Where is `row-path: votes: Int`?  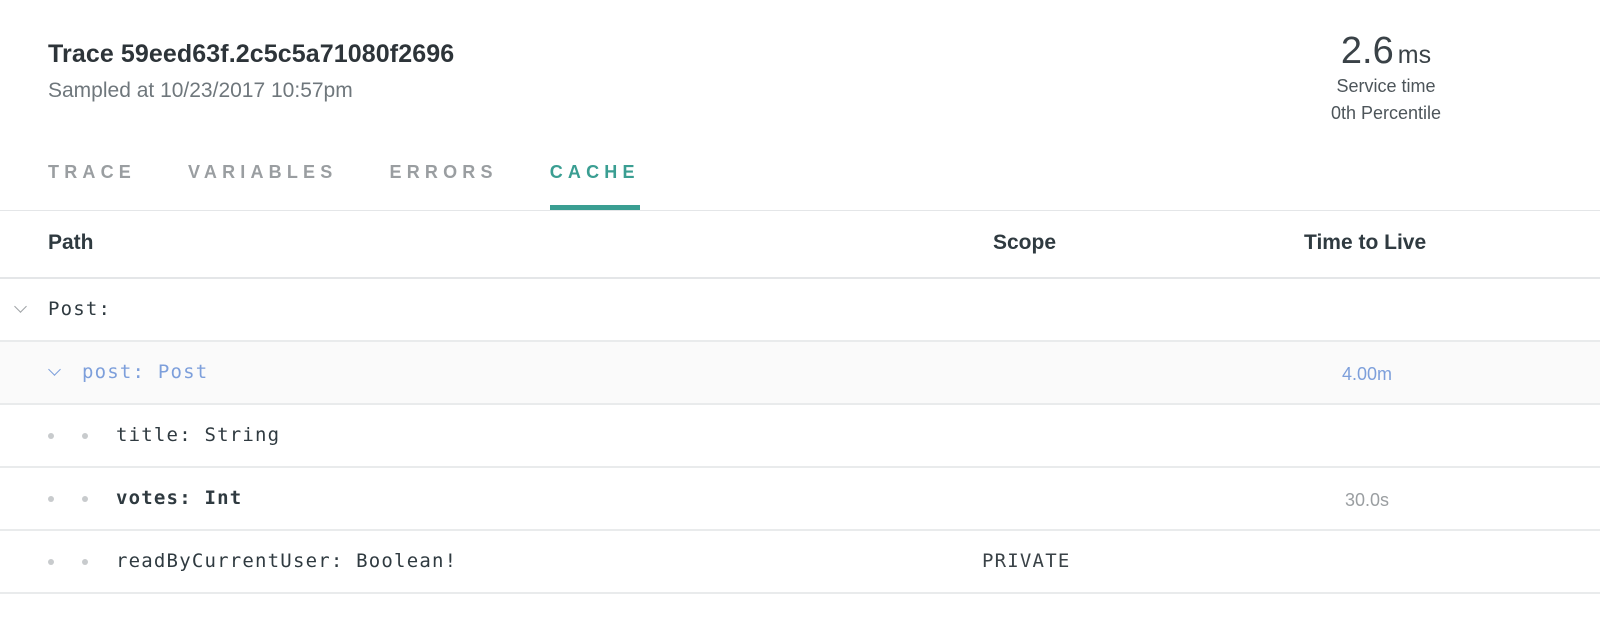 row-path: votes: Int is located at coordinates (179, 498).